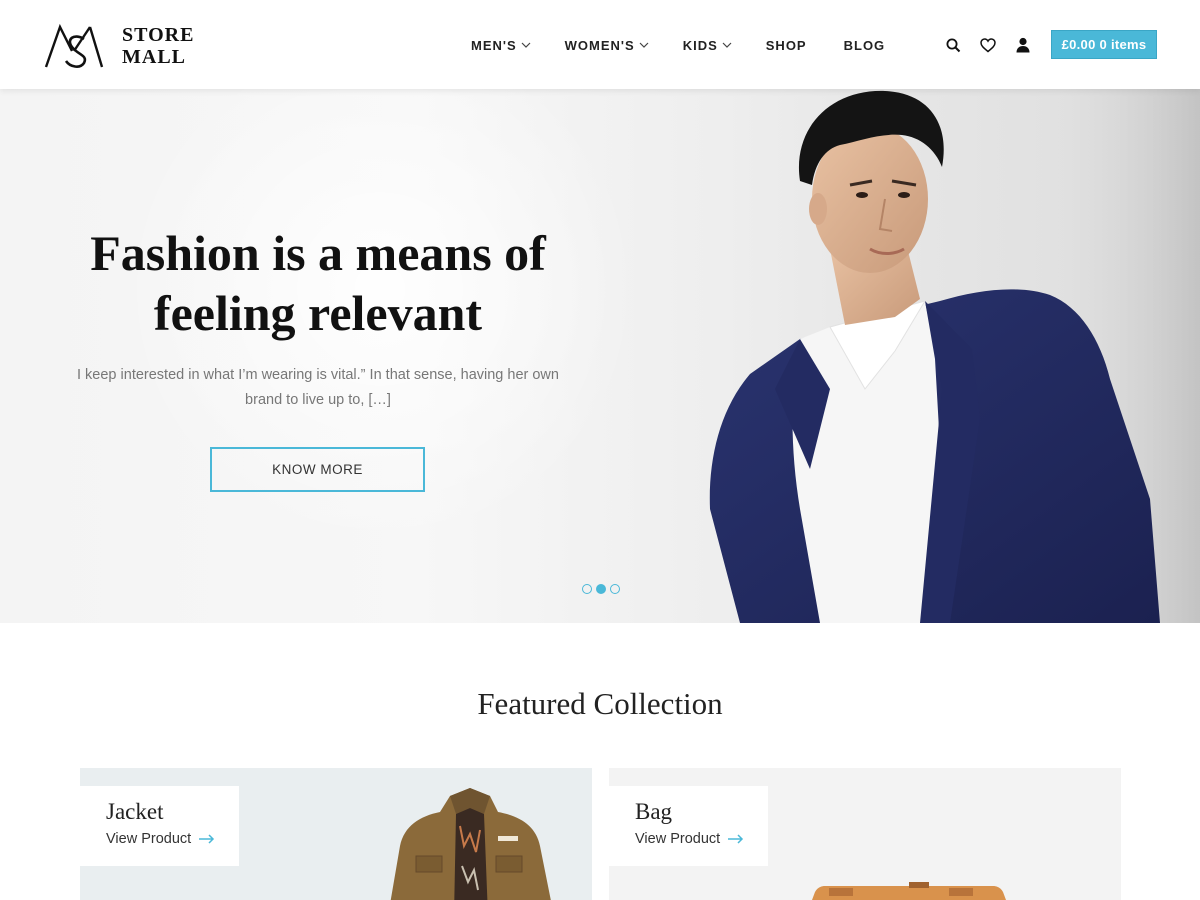 This screenshot has height=900, width=1200. Describe the element at coordinates (688, 826) in the screenshot. I see `card-label: Bag View Product` at that location.